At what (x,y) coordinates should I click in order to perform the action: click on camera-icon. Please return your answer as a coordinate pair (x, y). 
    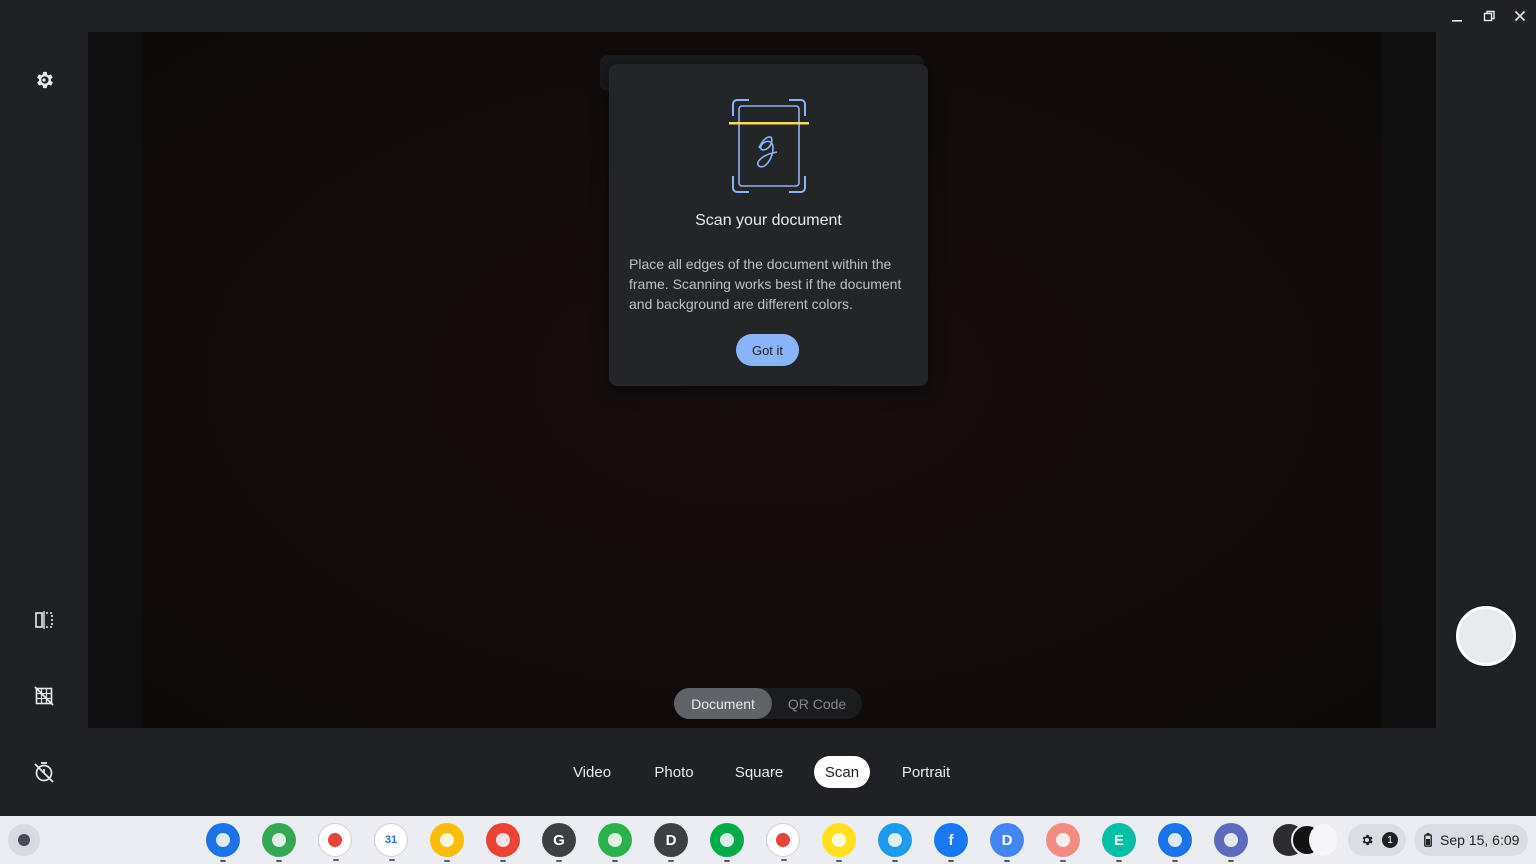
    Looking at the image, I should click on (1175, 842).